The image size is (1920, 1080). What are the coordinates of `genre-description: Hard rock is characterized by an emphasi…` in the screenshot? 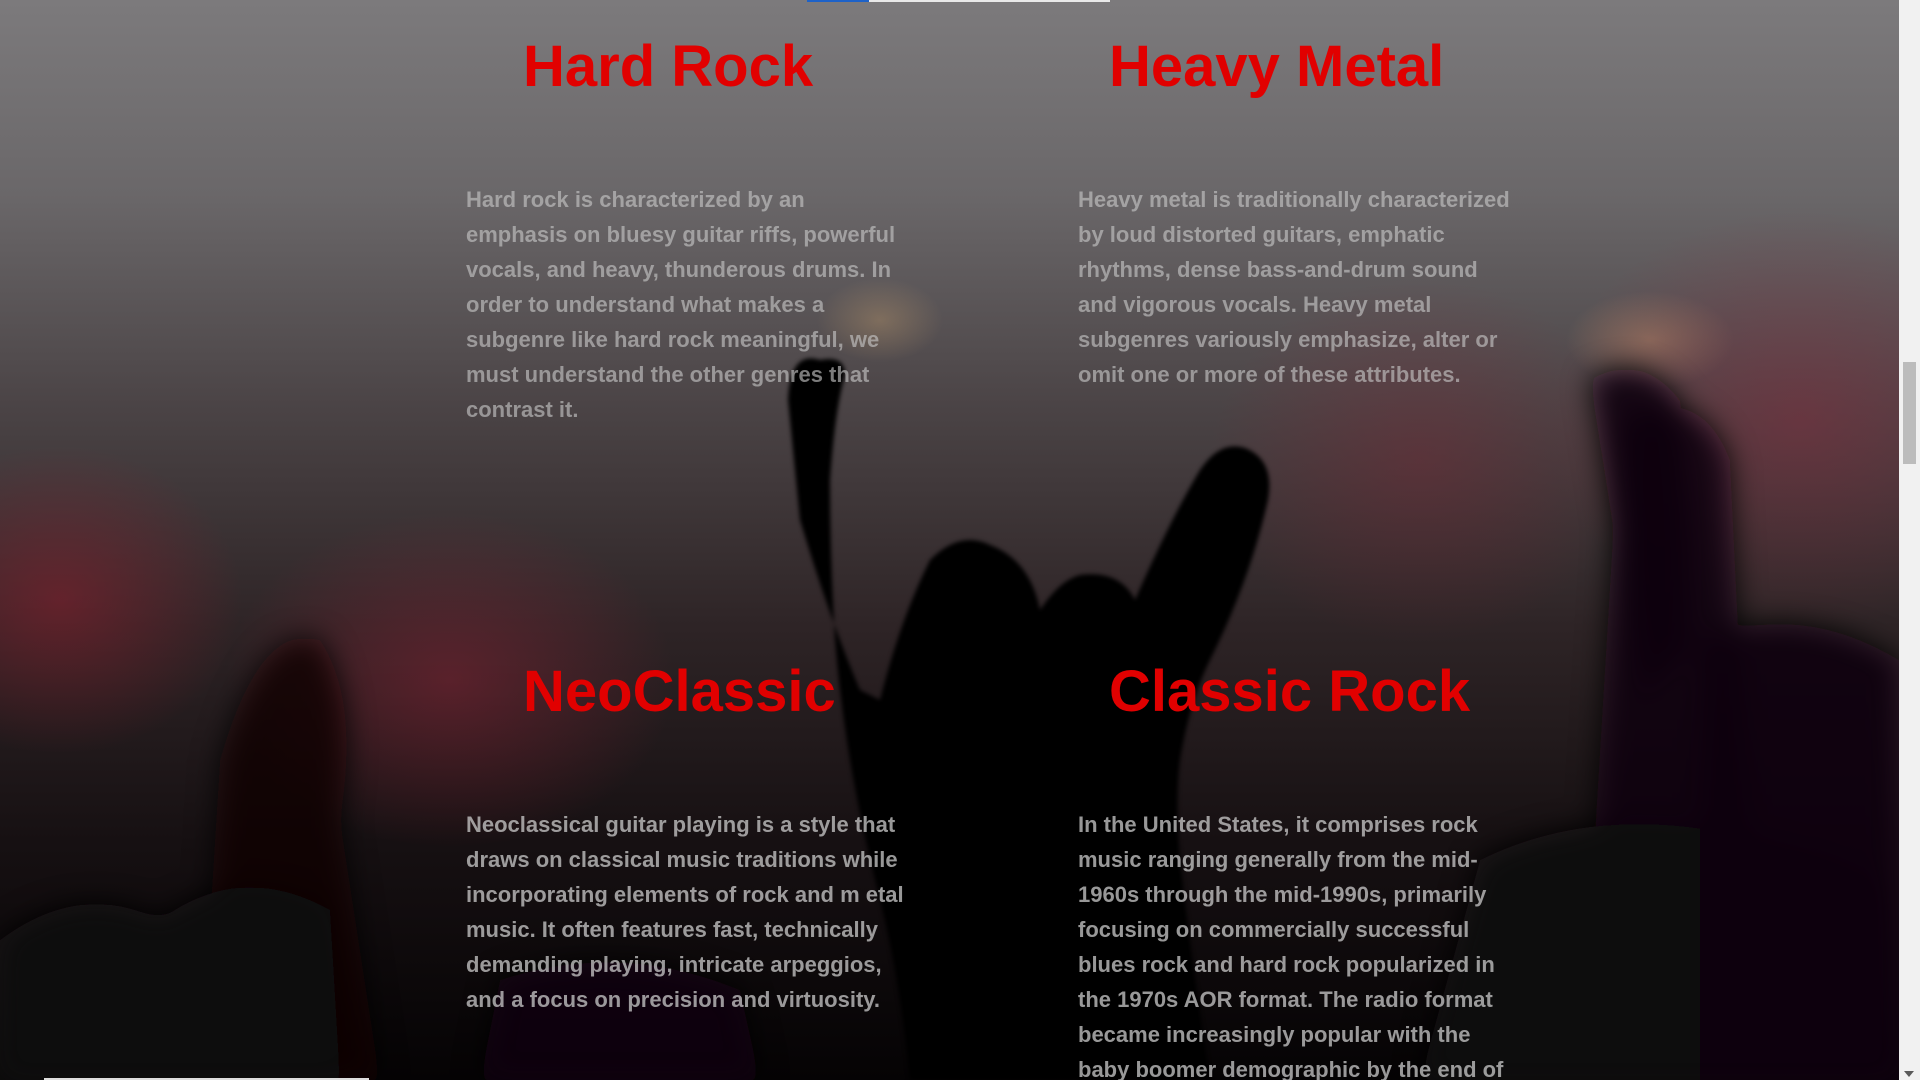 It's located at (681, 304).